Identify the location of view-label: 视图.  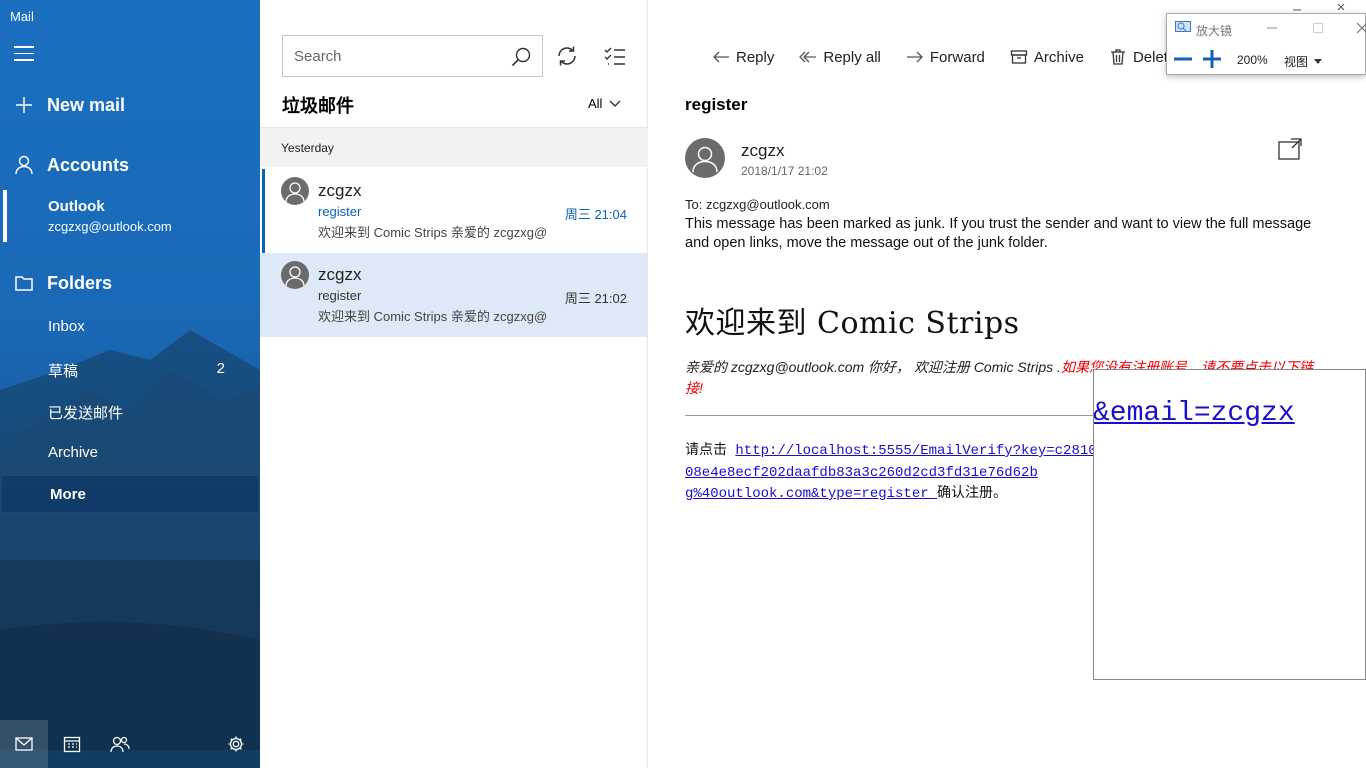
(1296, 62).